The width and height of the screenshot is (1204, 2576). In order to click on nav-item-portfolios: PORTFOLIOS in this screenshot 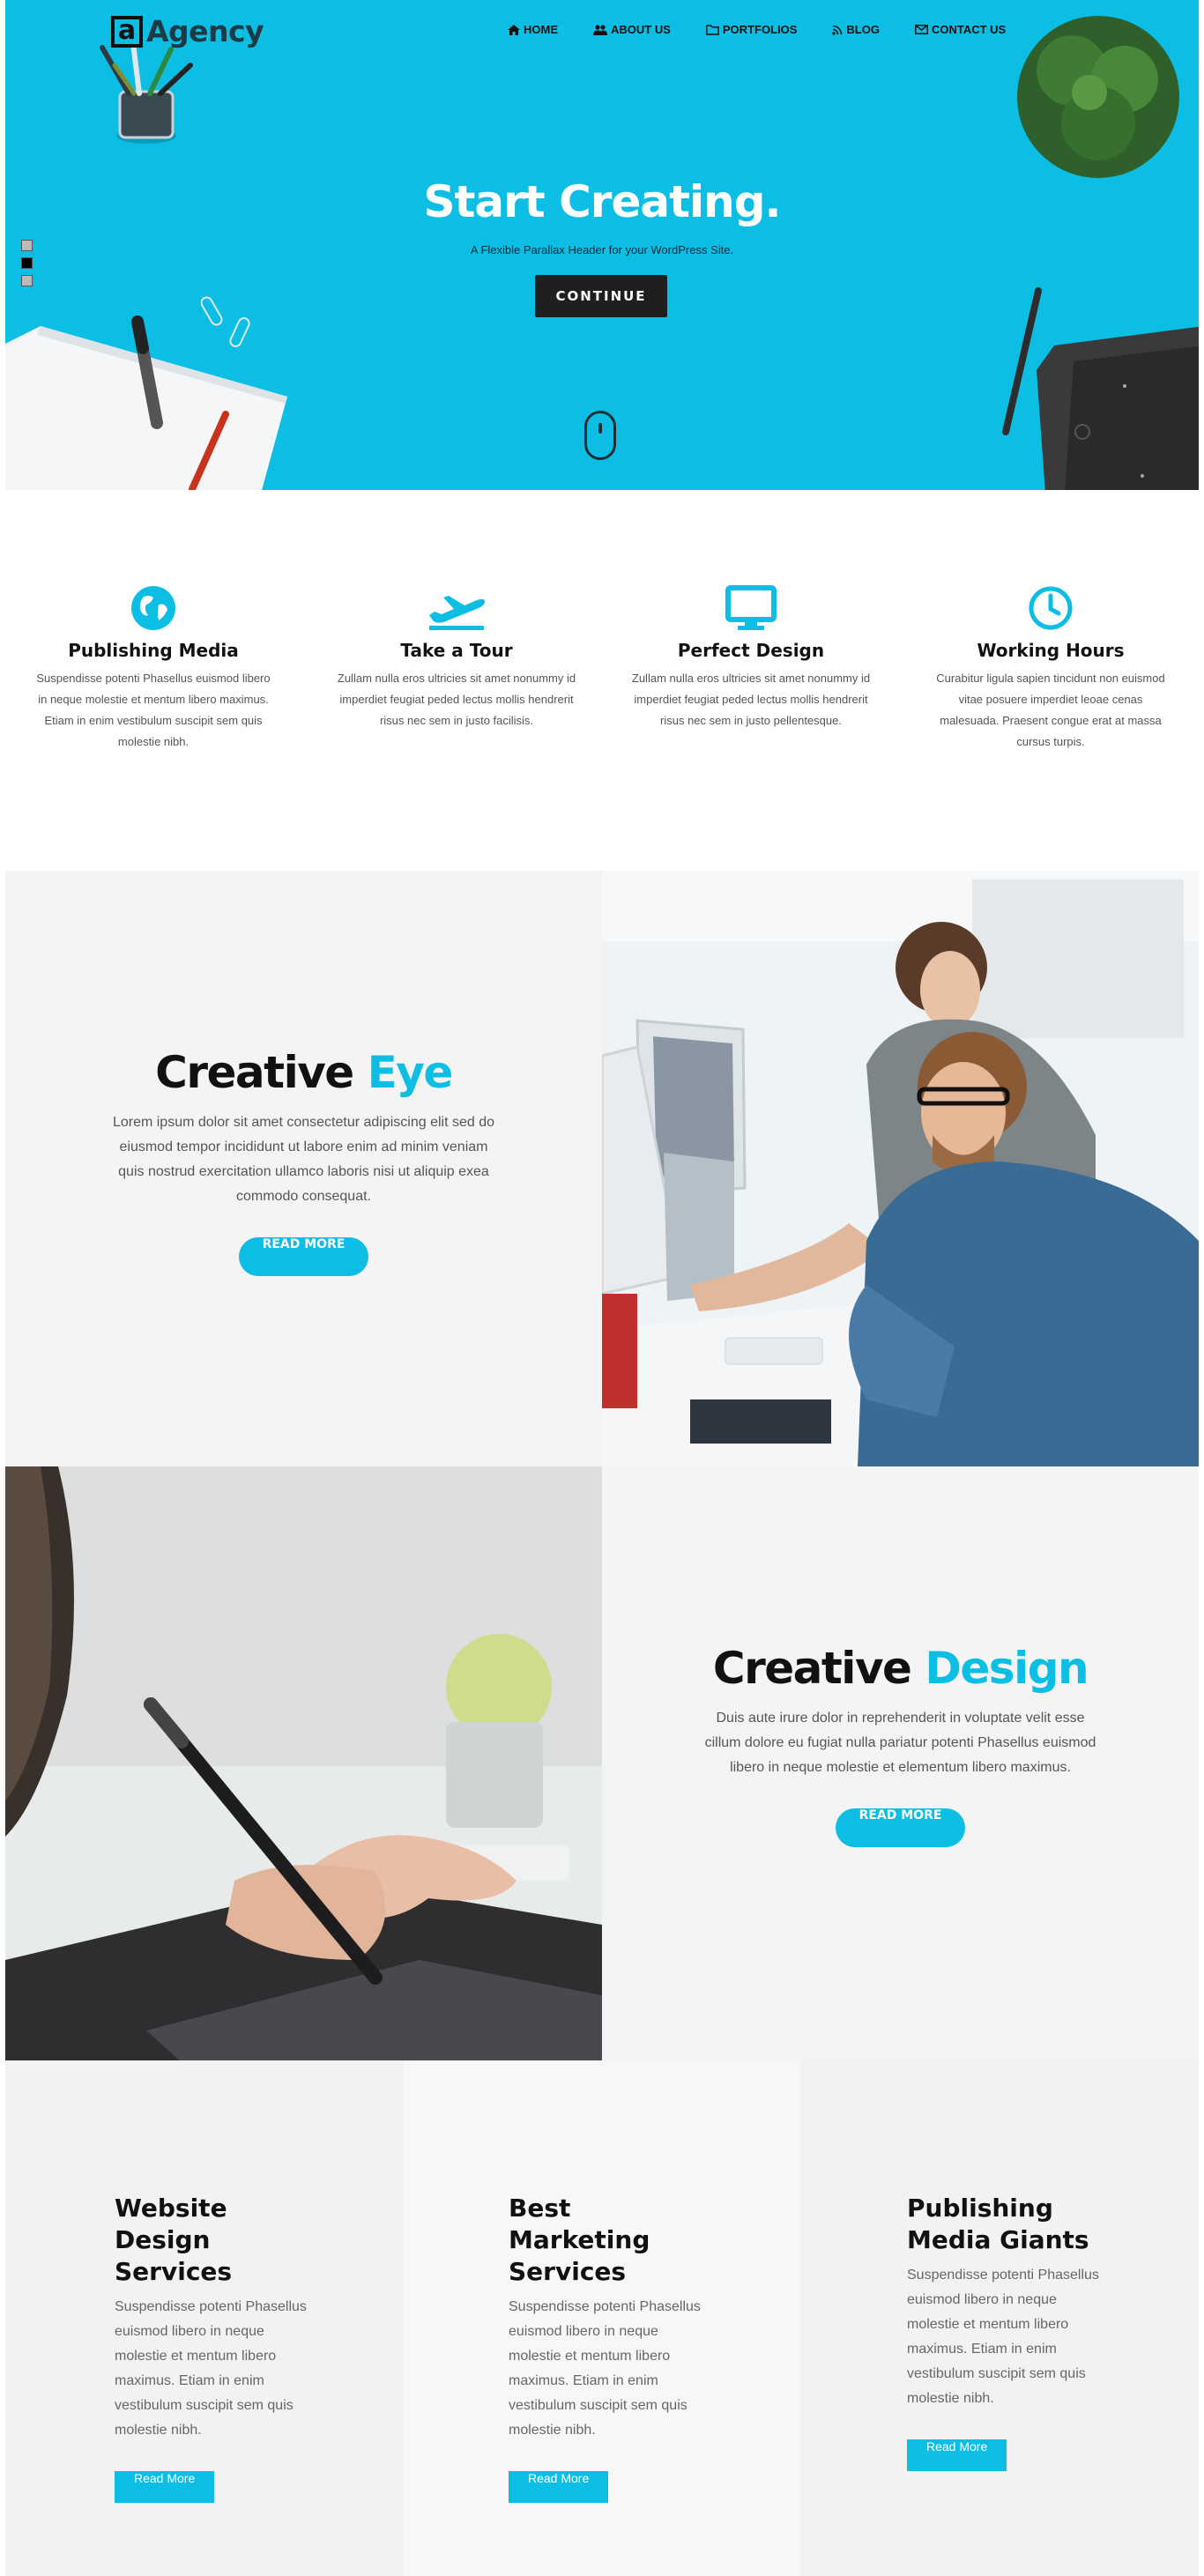, I will do `click(751, 29)`.